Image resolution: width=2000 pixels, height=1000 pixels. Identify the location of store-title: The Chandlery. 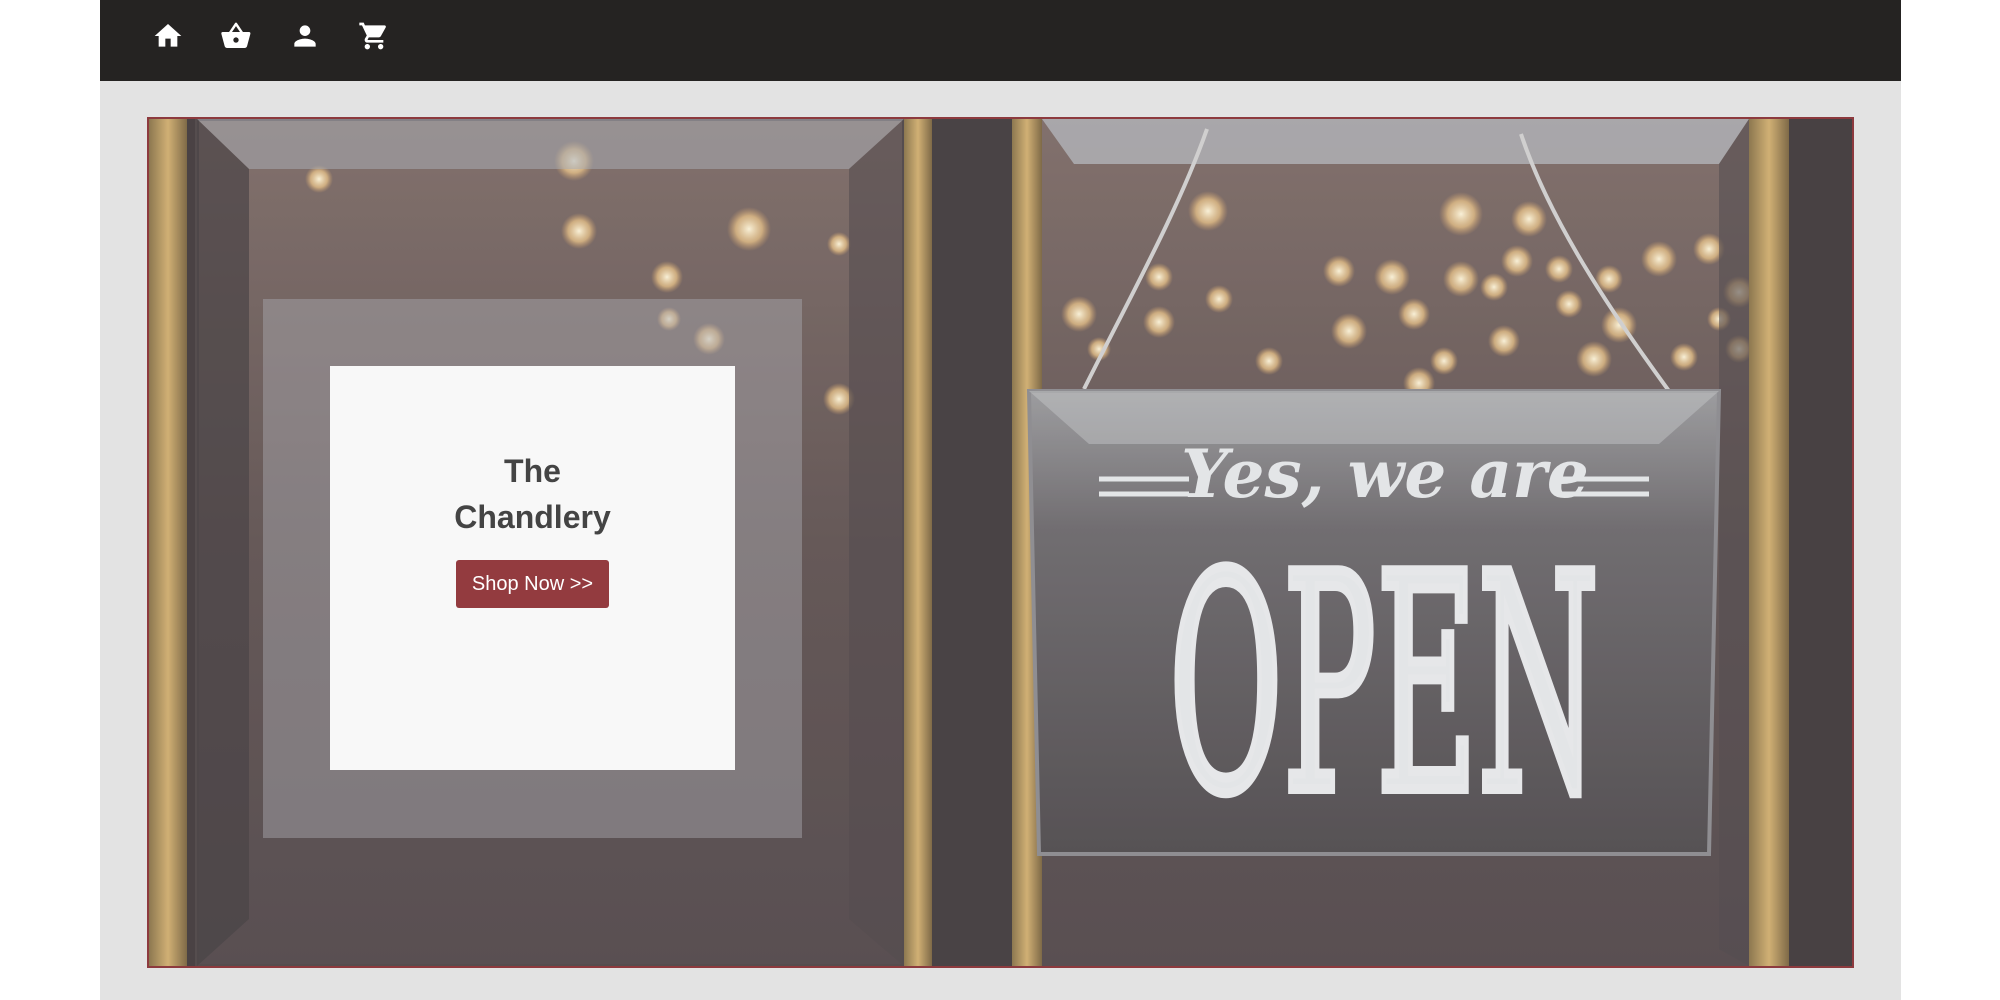
(532, 453).